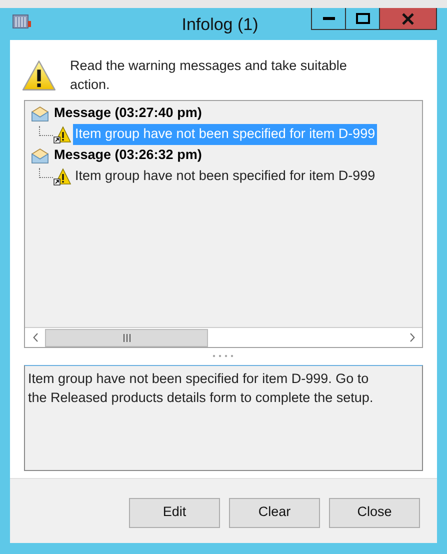  I want to click on scrollbar-thumb, so click(126, 337).